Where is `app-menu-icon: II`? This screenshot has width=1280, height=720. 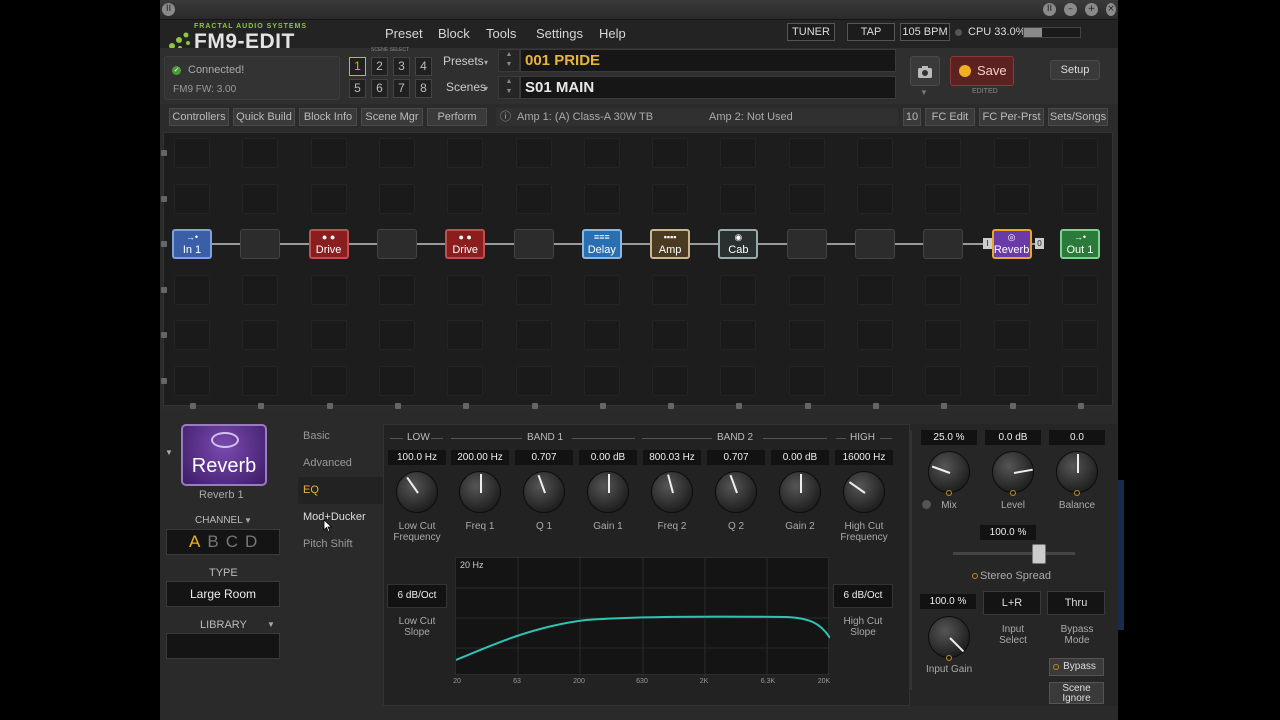 app-menu-icon: II is located at coordinates (168, 9).